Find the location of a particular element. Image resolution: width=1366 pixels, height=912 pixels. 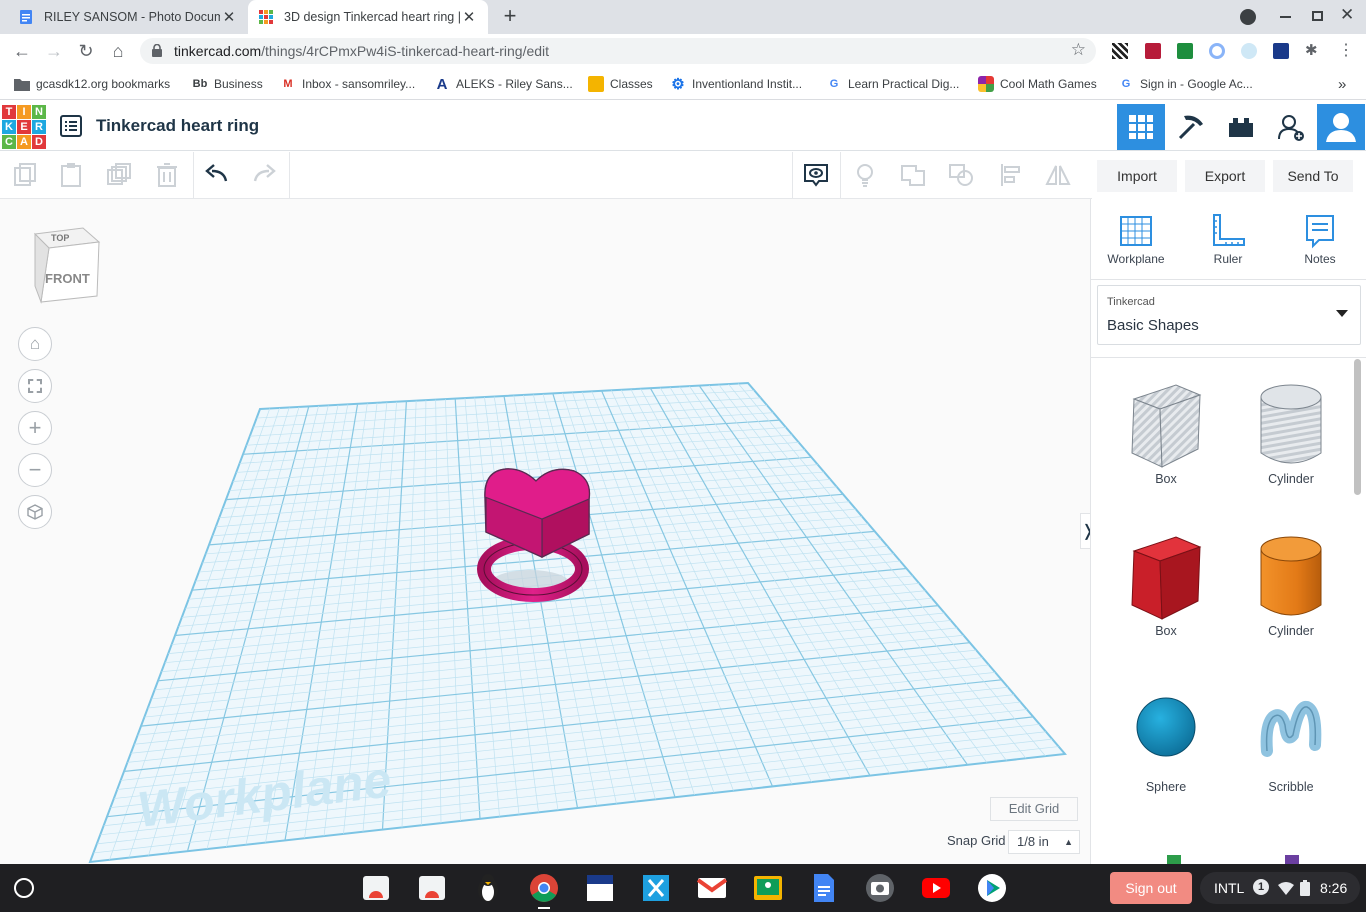

close-window-icon: ✕ is located at coordinates (1347, 15).